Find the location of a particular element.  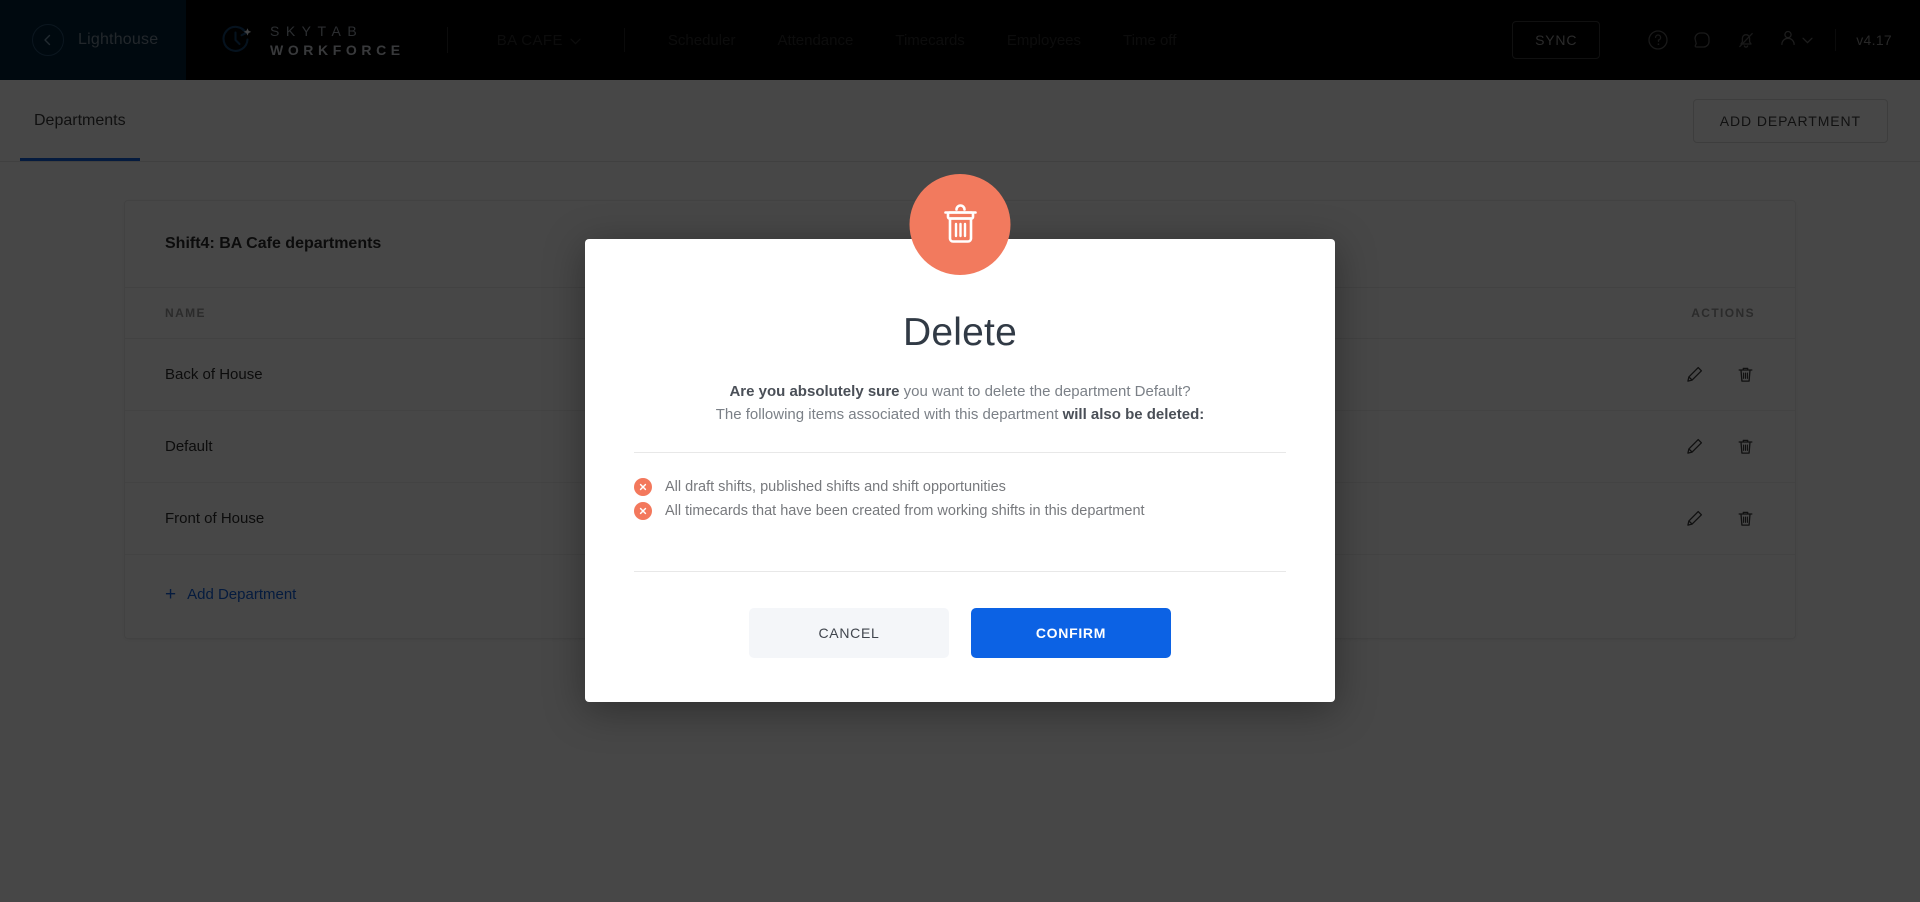

dialog-title: Delete is located at coordinates (960, 332).